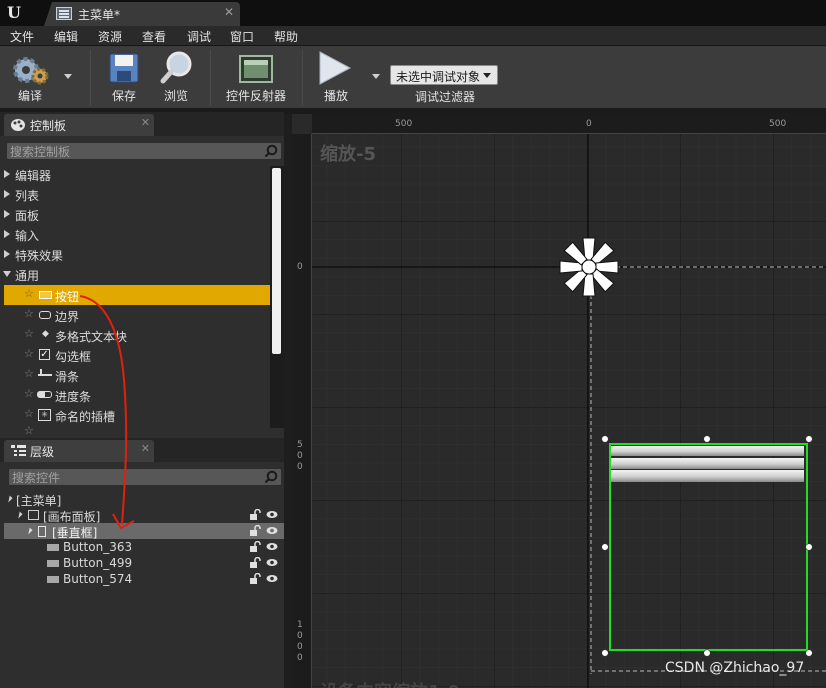  What do you see at coordinates (735, 668) in the screenshot?
I see `watermark: CSDN @Zhichao_97` at bounding box center [735, 668].